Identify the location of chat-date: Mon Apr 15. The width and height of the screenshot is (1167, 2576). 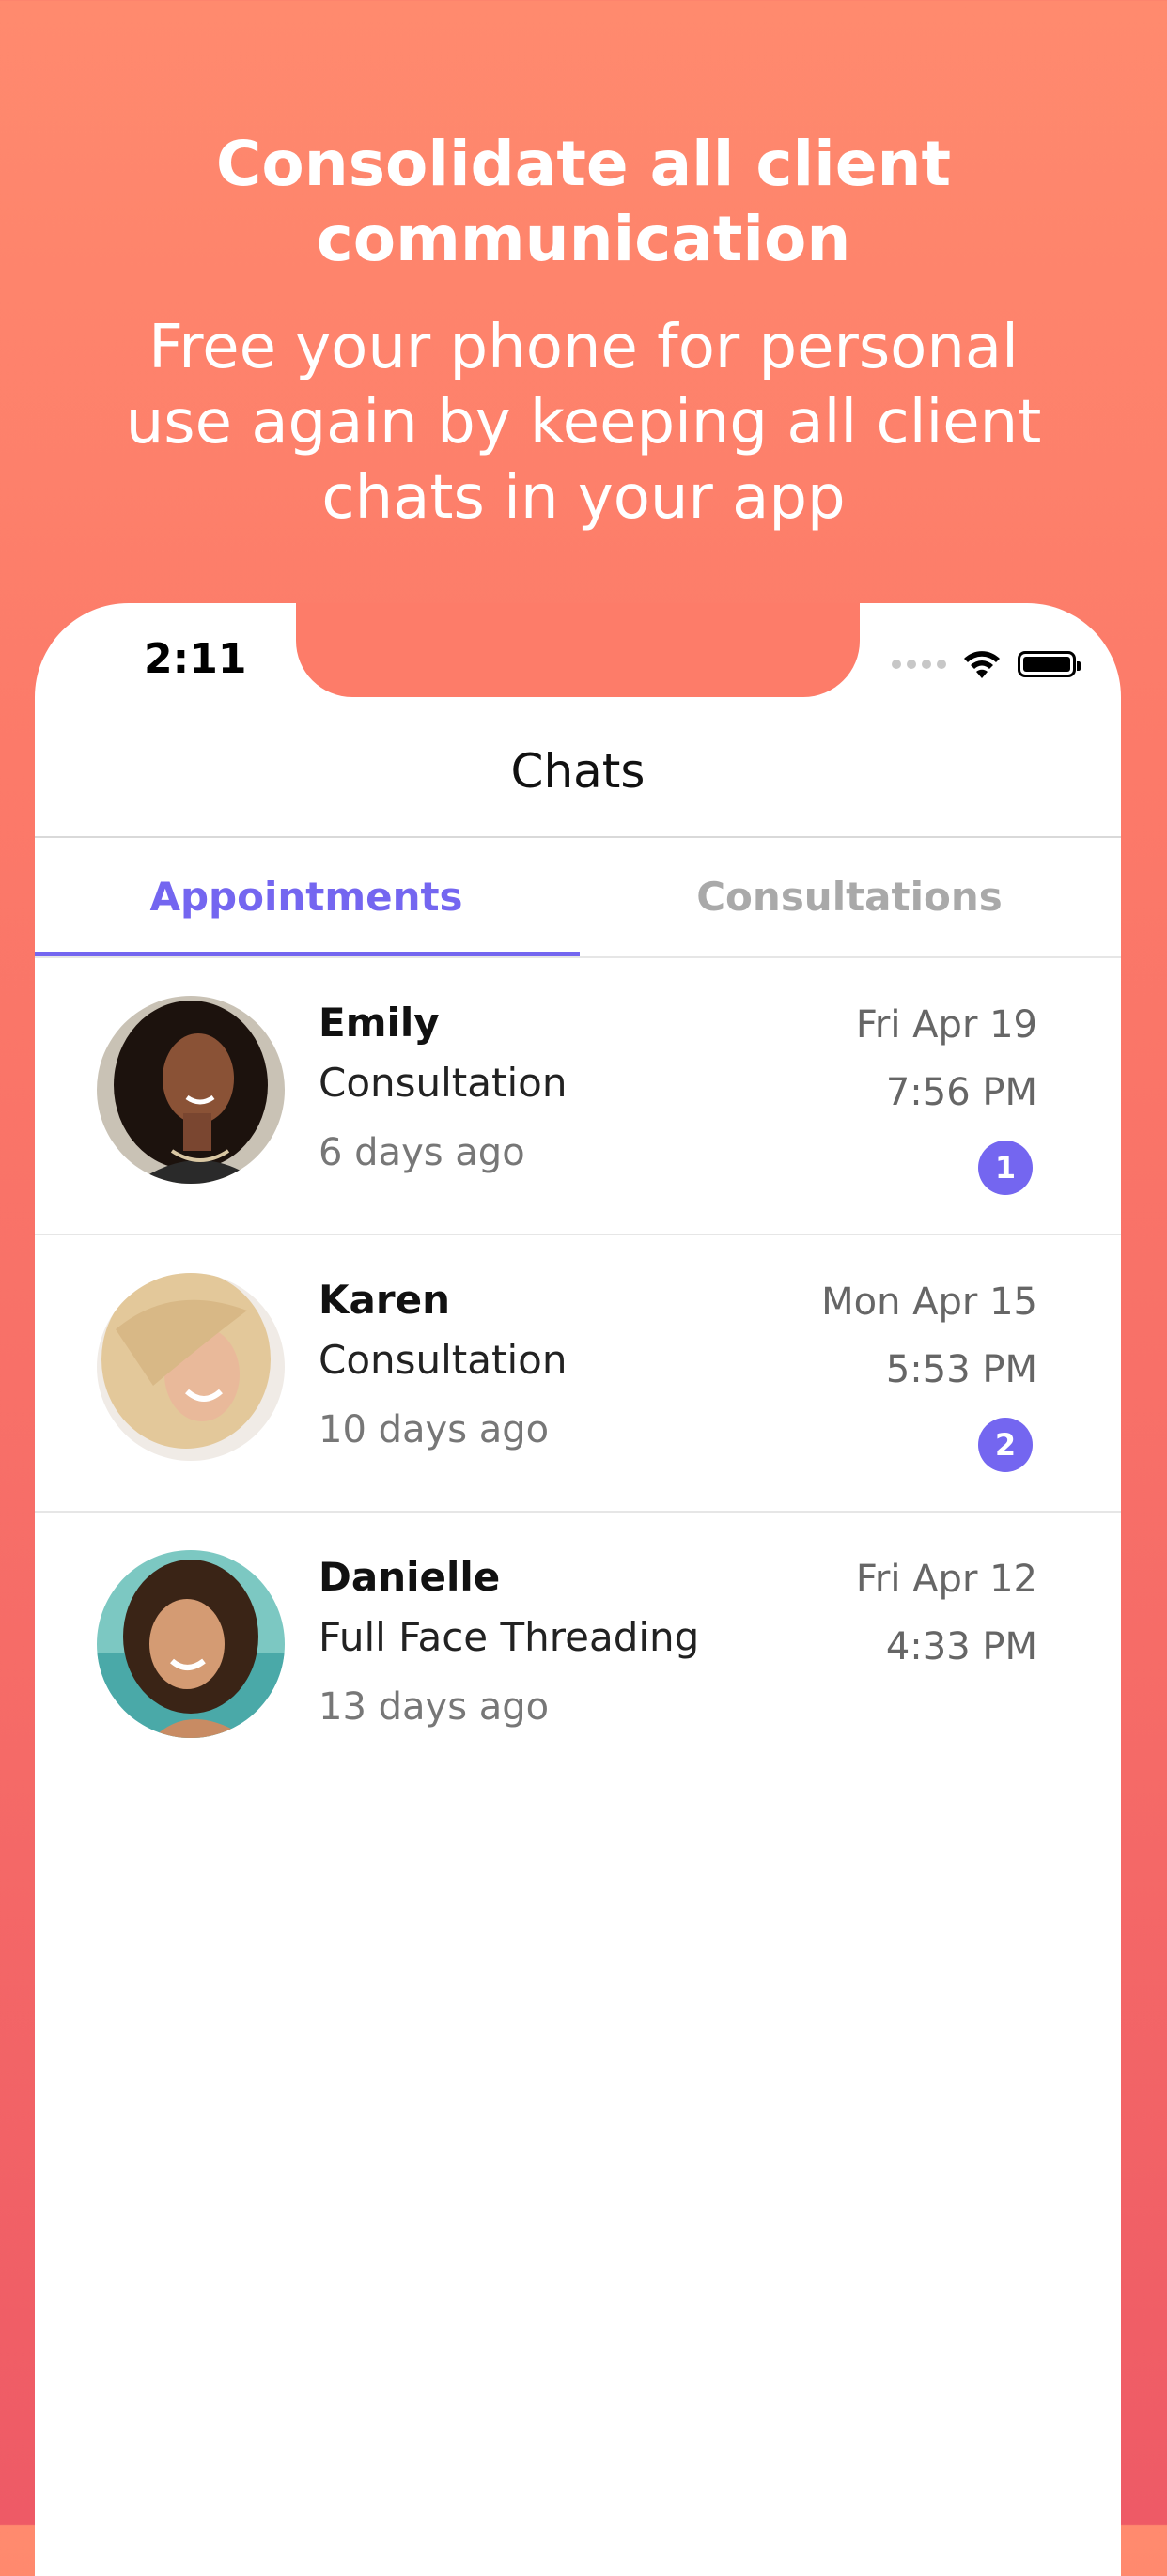
(929, 1302).